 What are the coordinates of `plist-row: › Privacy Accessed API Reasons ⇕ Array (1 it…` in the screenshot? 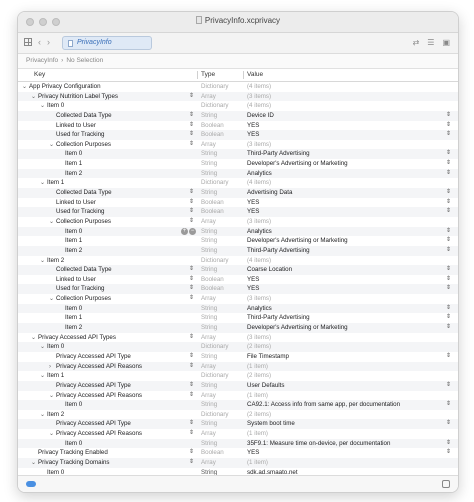 It's located at (238, 366).